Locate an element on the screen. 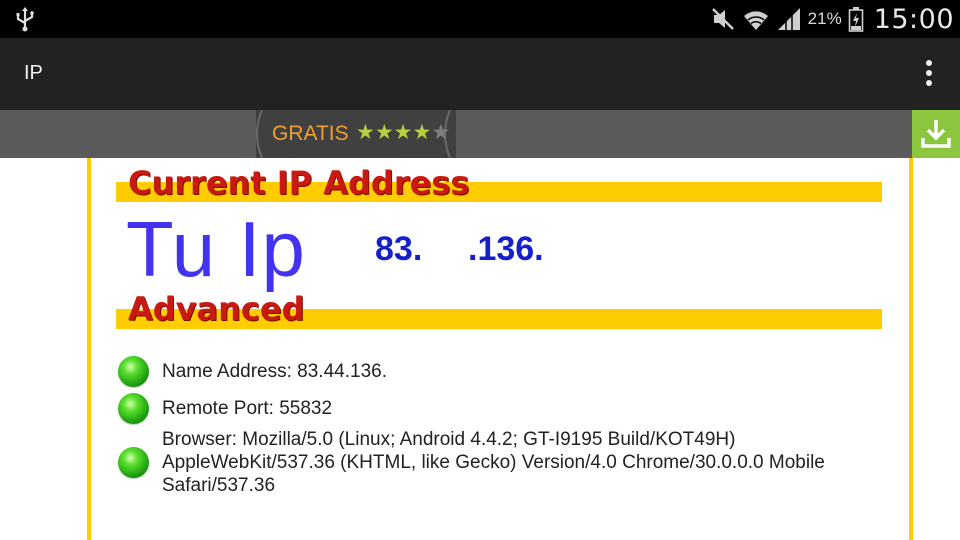 The height and width of the screenshot is (540, 960). download-button is located at coordinates (936, 134).